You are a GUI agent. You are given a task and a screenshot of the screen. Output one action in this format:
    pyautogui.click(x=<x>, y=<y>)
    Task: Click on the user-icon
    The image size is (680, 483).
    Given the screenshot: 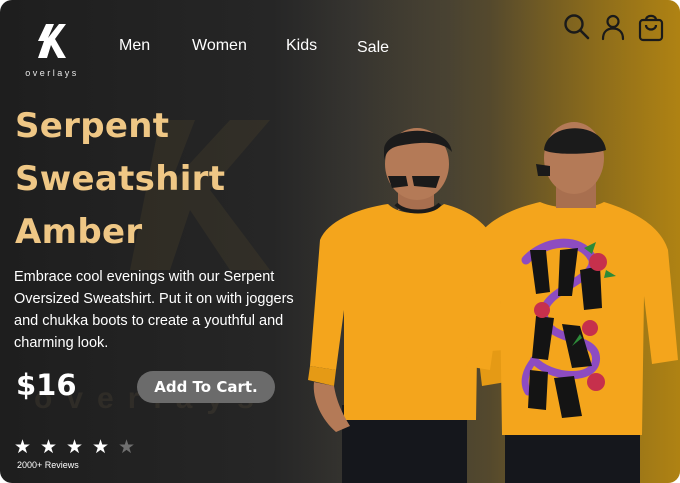 What is the action you would take?
    pyautogui.click(x=613, y=27)
    